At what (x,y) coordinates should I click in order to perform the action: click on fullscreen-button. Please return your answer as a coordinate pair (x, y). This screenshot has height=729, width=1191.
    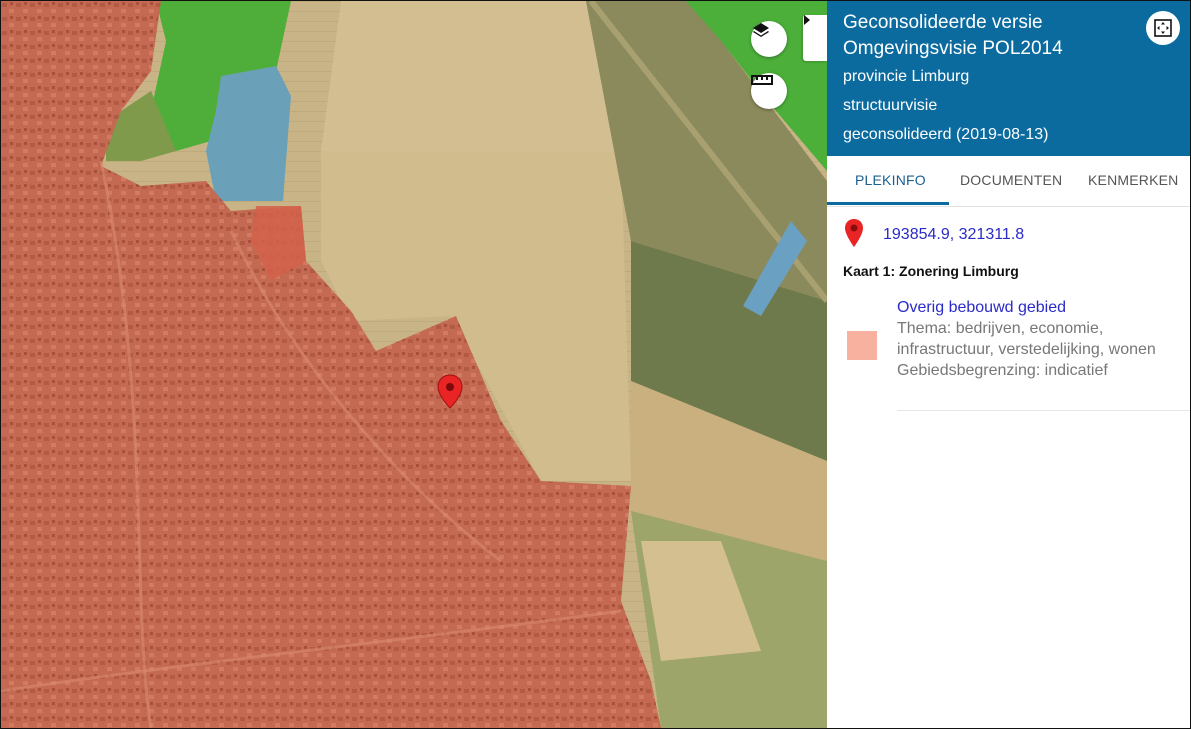
    Looking at the image, I should click on (1163, 28).